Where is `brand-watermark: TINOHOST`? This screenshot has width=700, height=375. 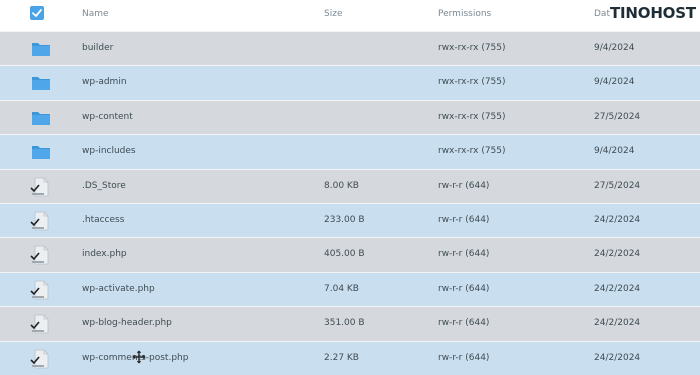 brand-watermark: TINOHOST is located at coordinates (653, 13).